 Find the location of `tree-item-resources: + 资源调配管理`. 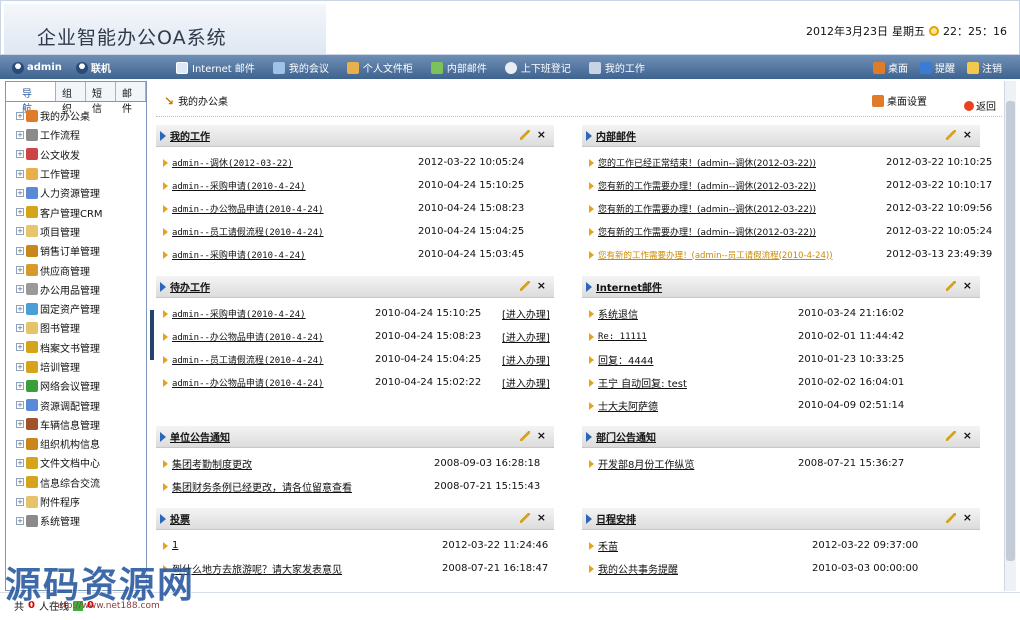

tree-item-resources: + 资源调配管理 is located at coordinates (81, 404).